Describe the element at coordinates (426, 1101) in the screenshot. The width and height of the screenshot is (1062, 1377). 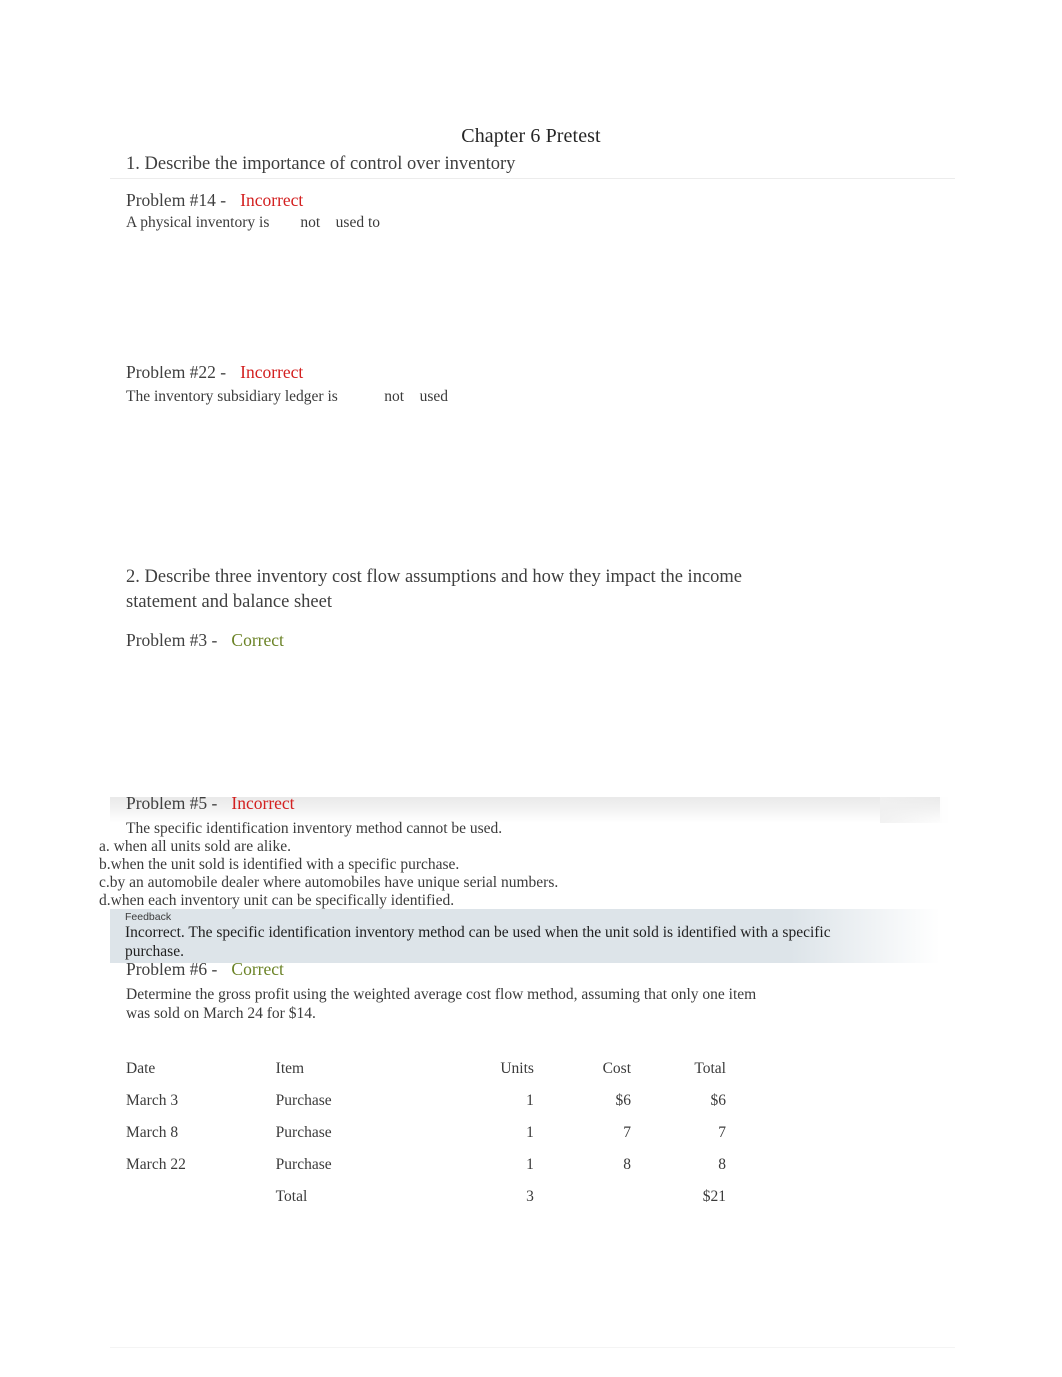
I see `table-row: March 3 Purchase 1 $6 $6` at that location.